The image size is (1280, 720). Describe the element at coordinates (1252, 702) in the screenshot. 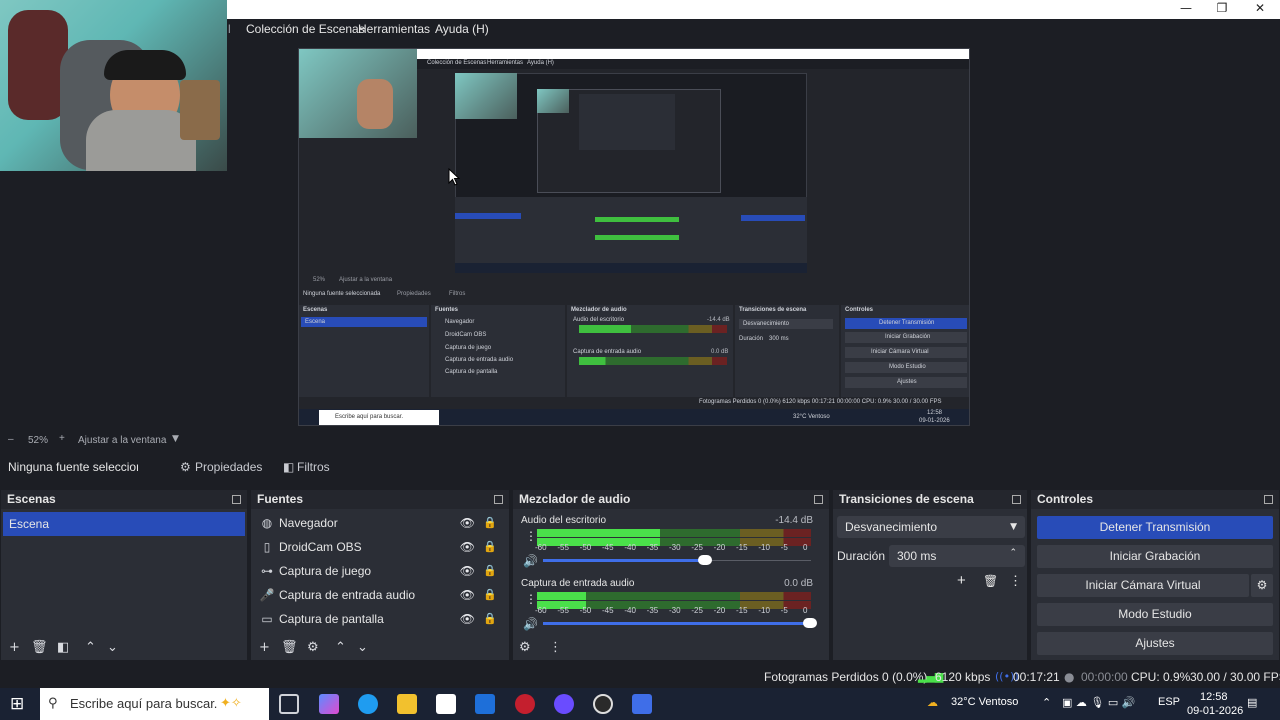

I see `notification-icon: ▤` at that location.